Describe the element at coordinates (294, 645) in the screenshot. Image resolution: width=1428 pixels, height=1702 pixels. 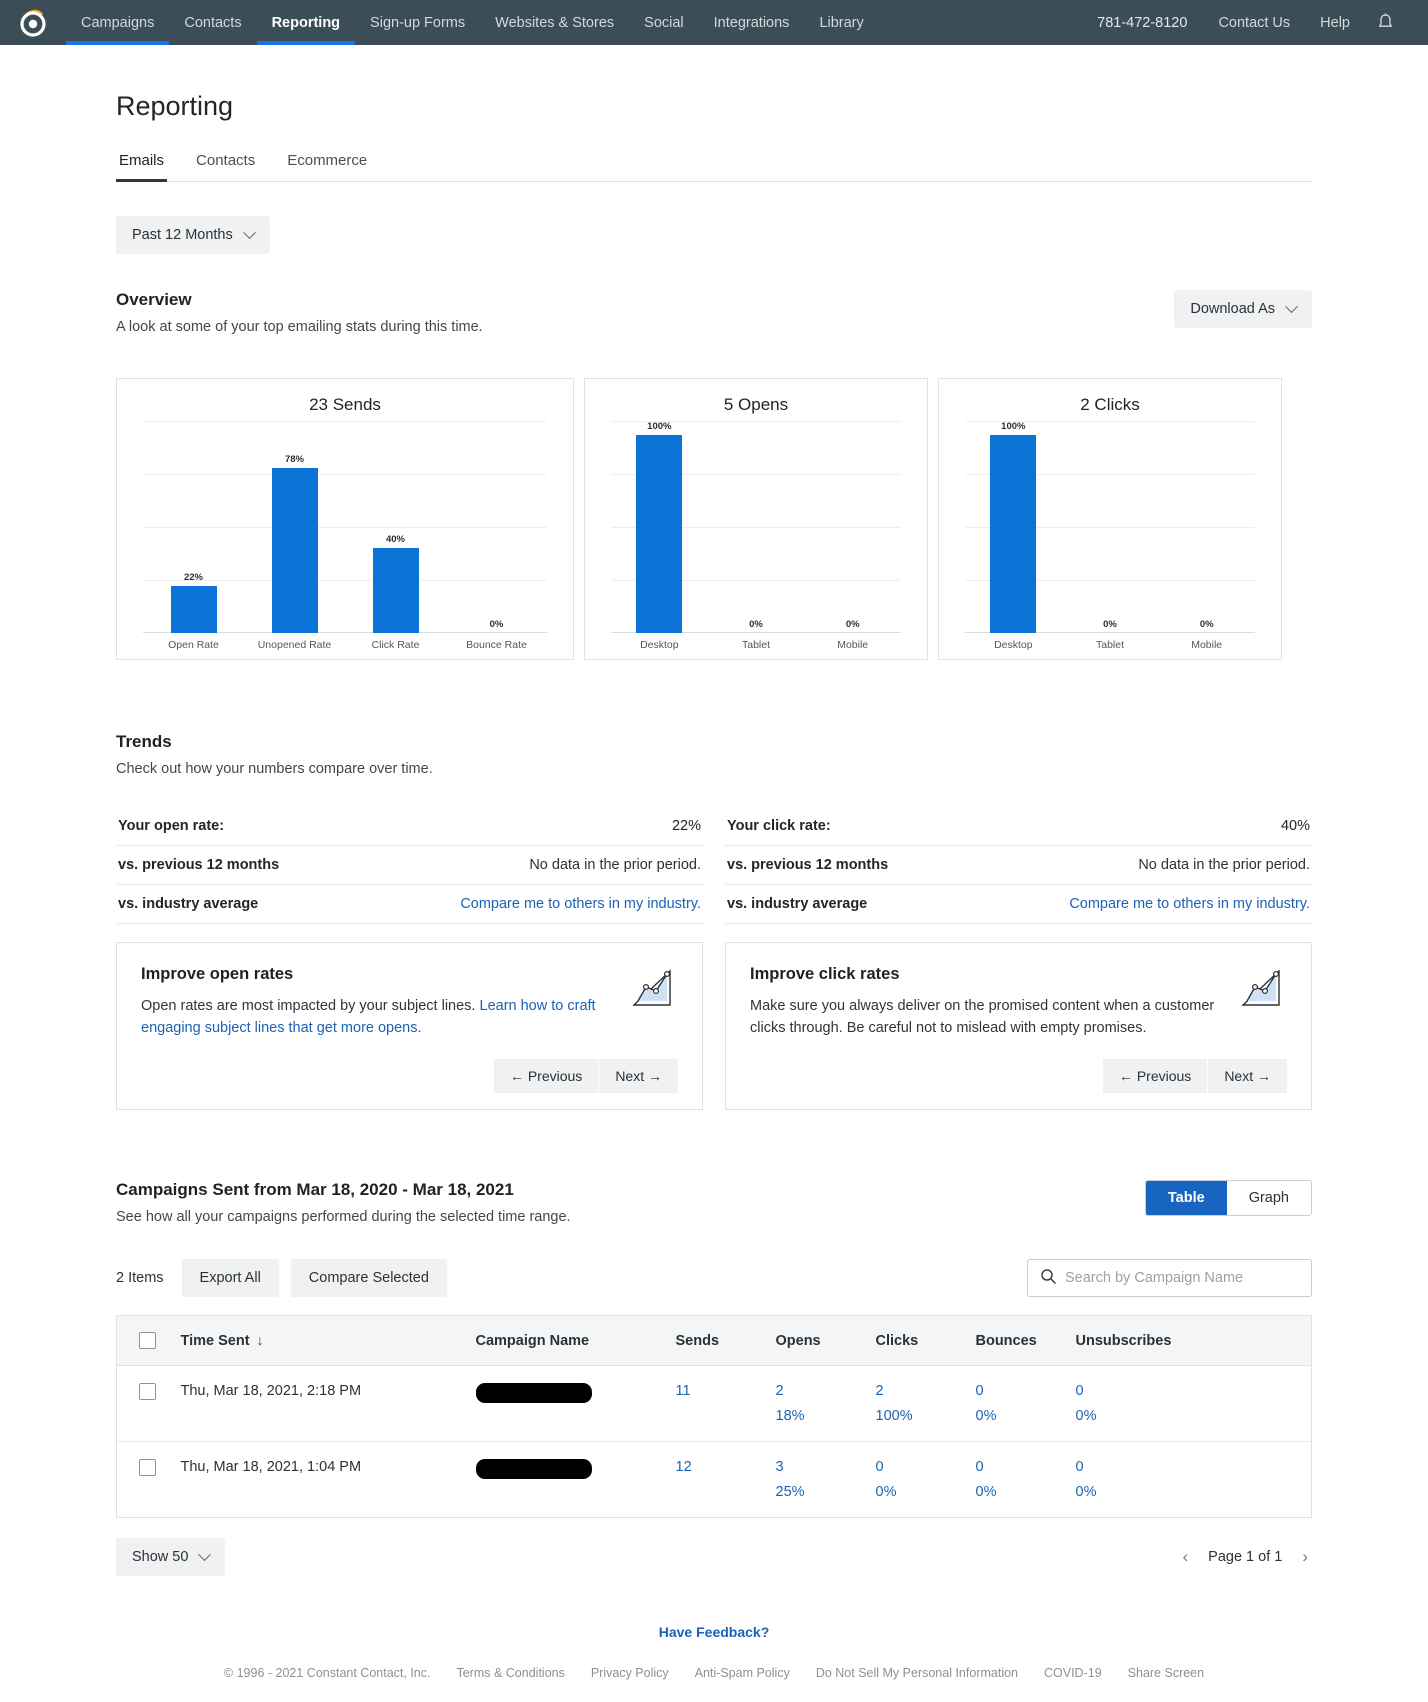
I see `x-label: Unopened Rate` at that location.